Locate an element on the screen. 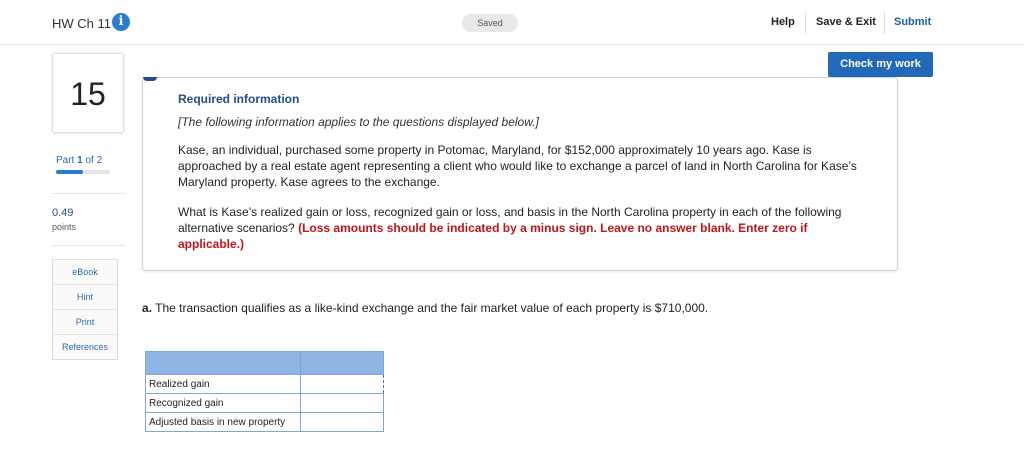  part-prefix: Part is located at coordinates (65, 160).